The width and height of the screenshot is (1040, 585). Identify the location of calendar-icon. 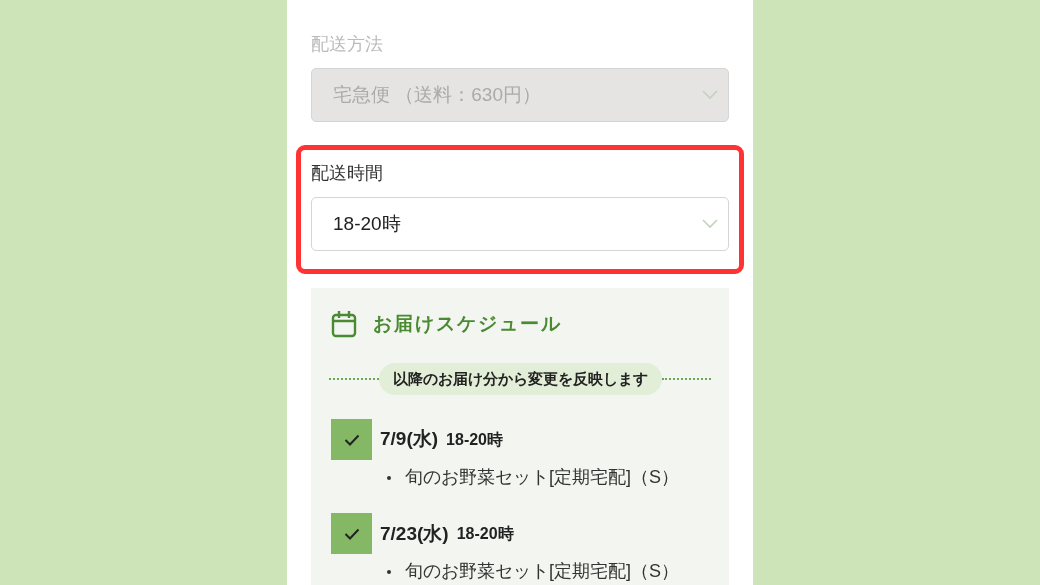
(344, 324).